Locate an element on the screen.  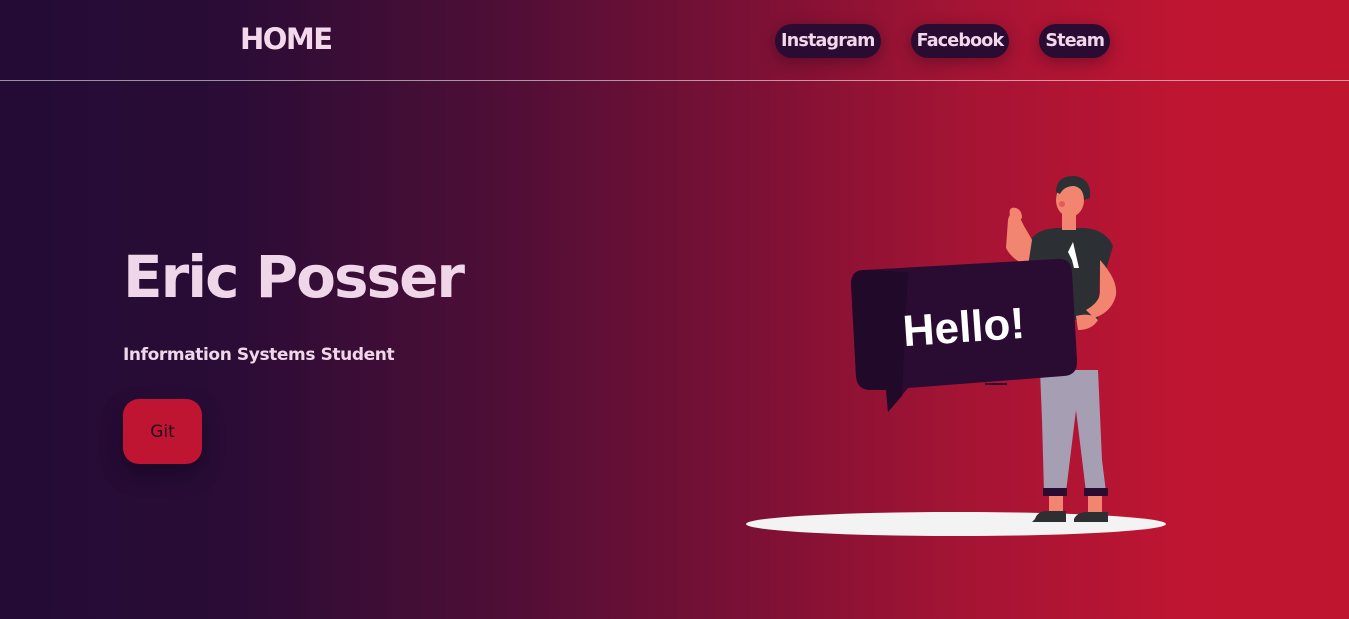
navbar: HOME Instagram Facebook Steam is located at coordinates (674, 40).